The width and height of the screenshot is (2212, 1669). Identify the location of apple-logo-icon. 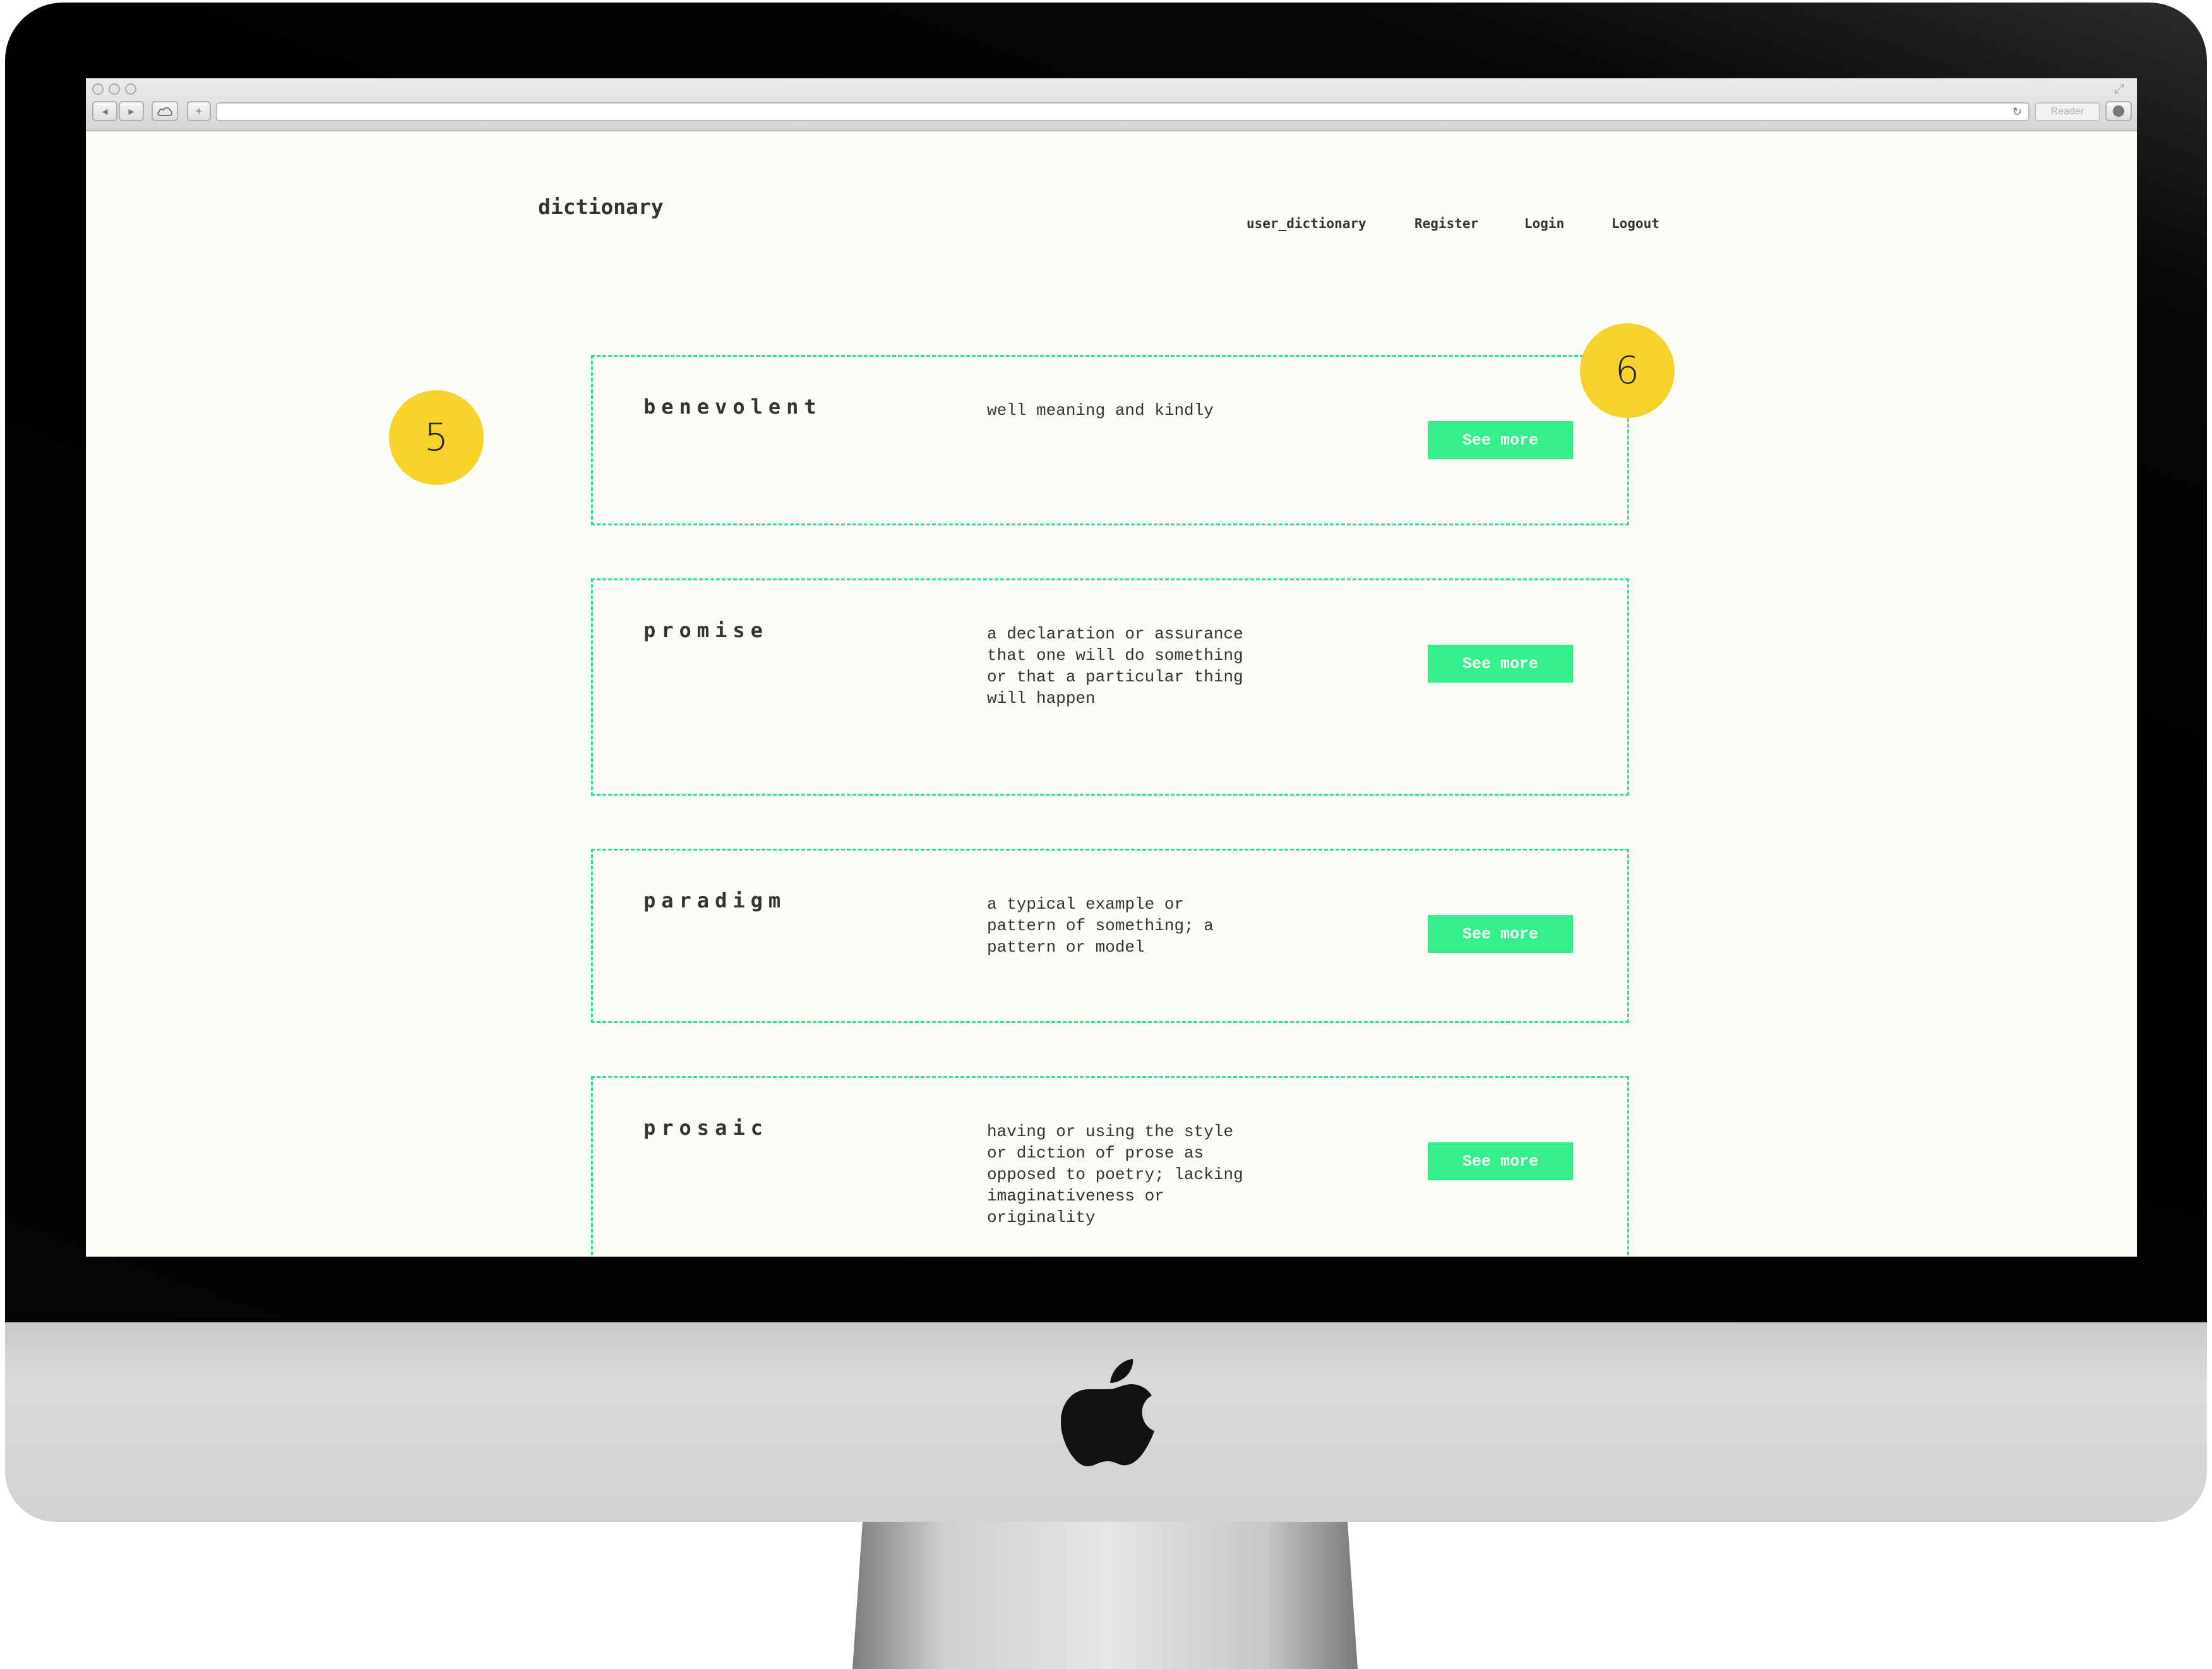
(1107, 1412).